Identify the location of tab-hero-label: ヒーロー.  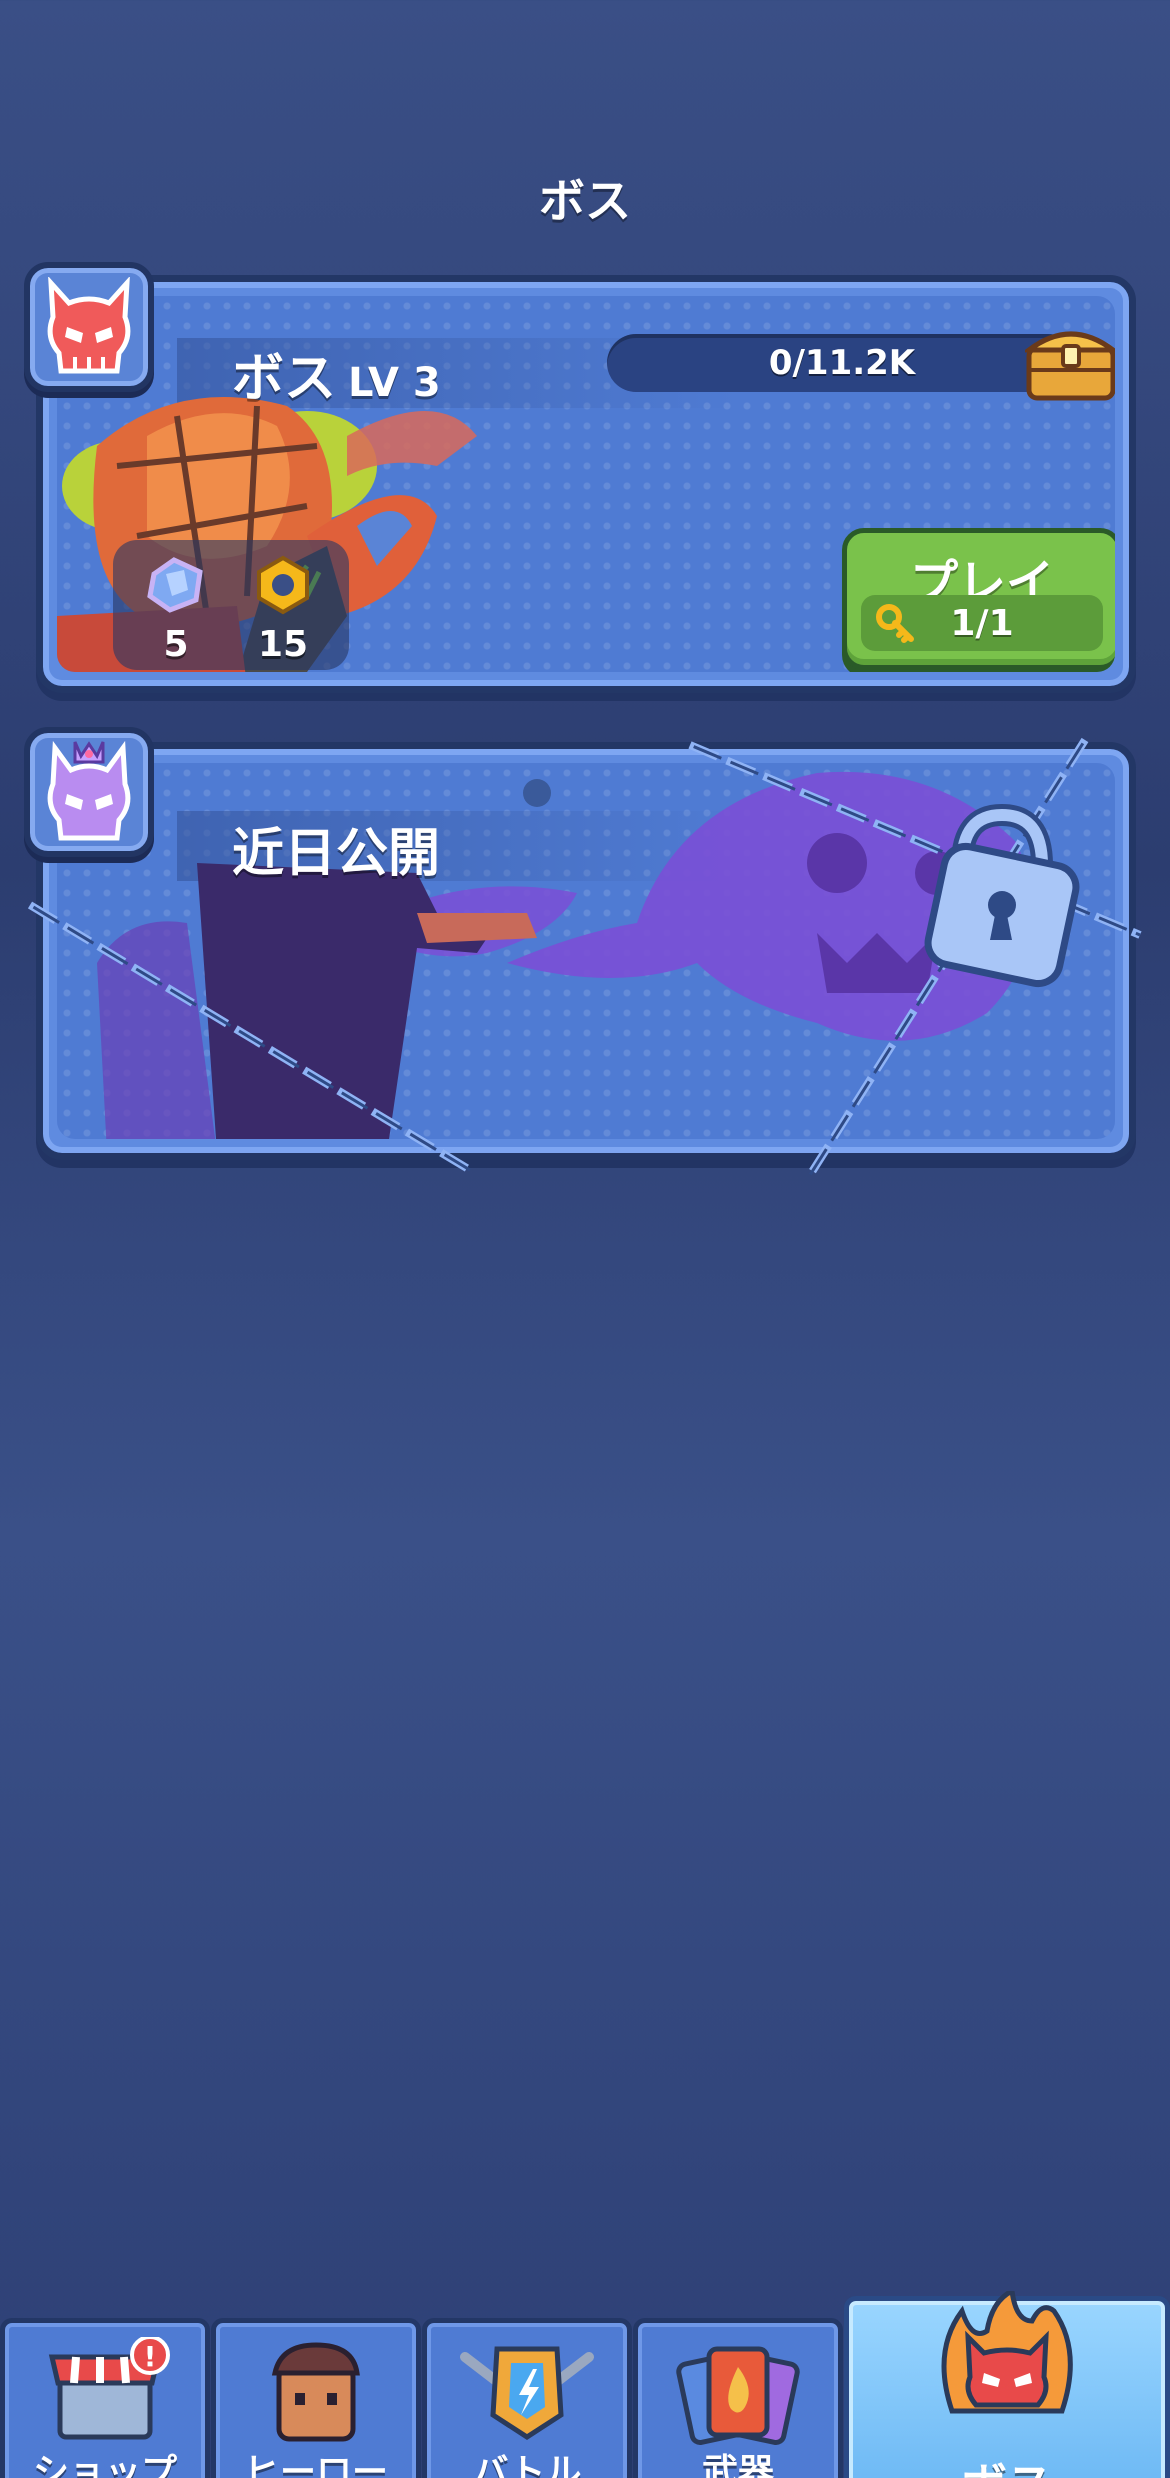
(315, 2465).